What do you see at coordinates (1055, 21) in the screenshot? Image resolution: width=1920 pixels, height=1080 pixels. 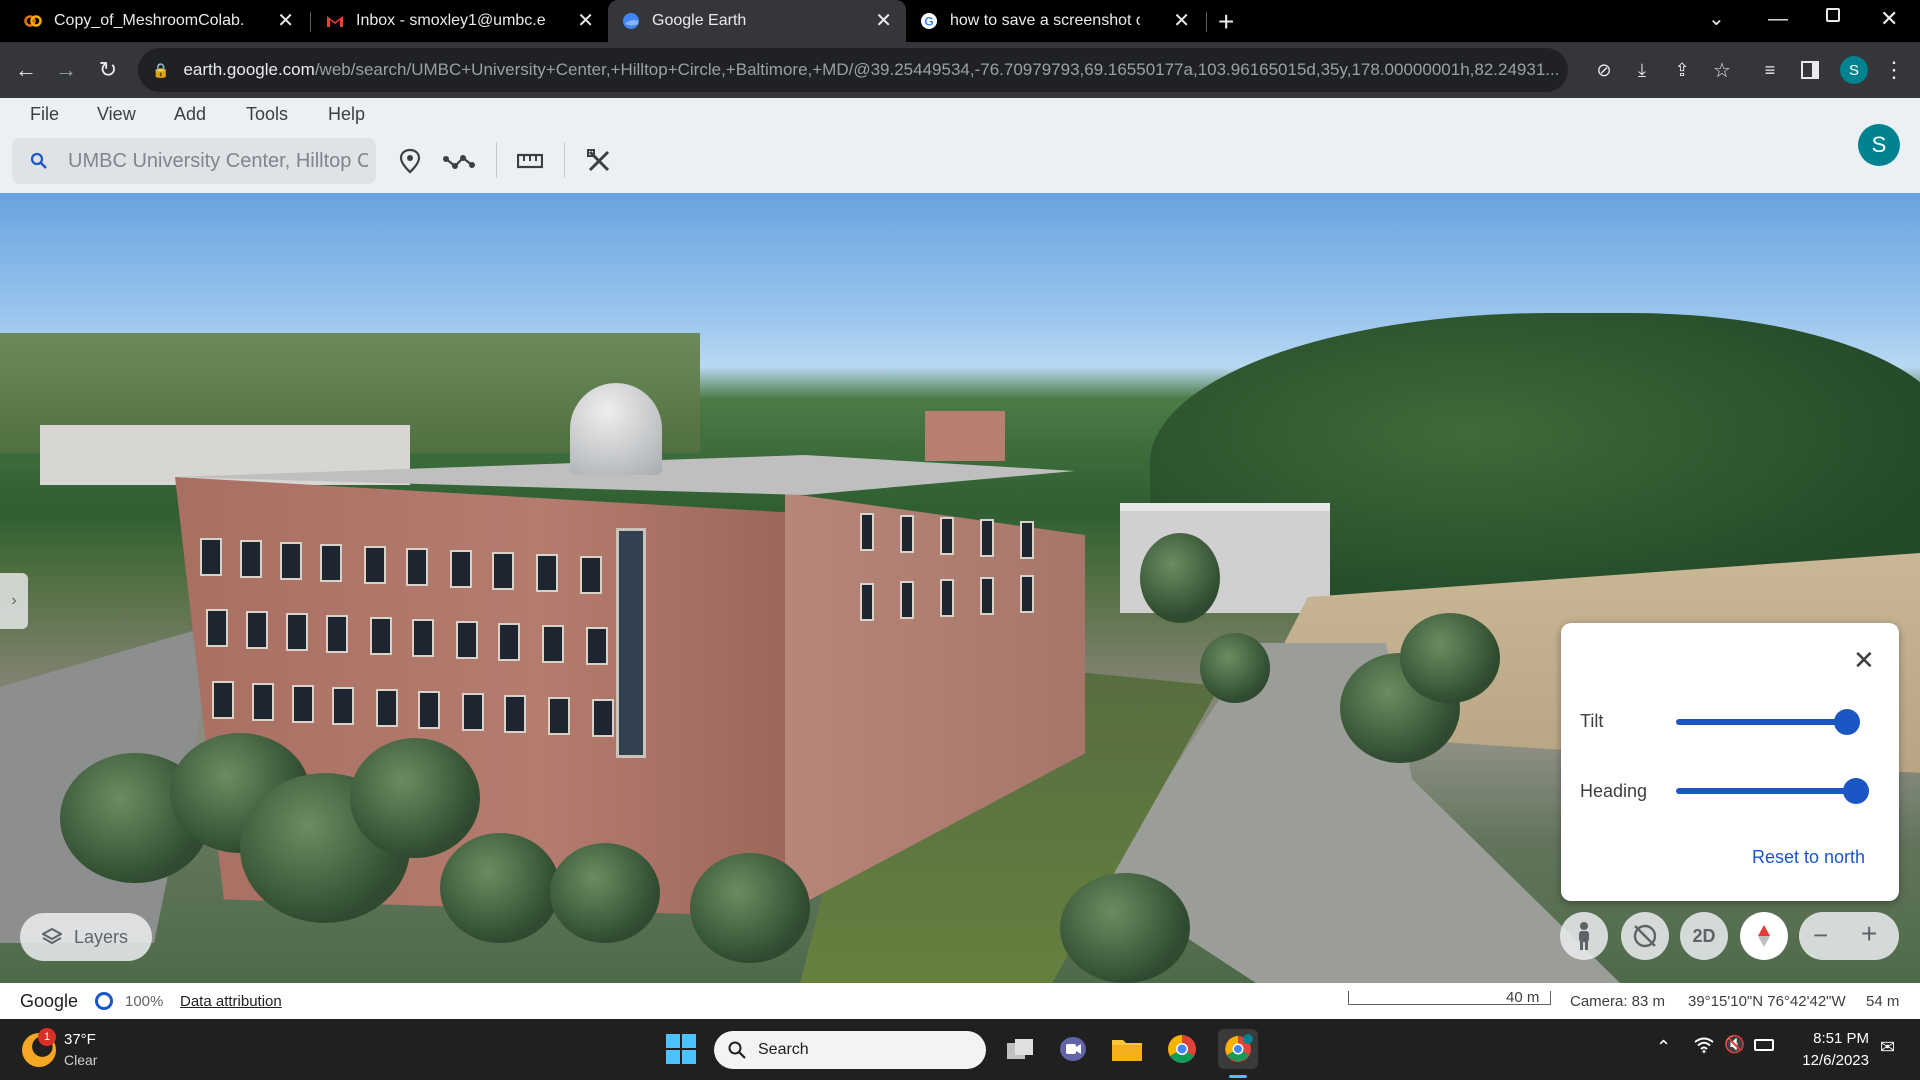 I see `tab-google-search: G how to save a screenshot on wi ✕` at bounding box center [1055, 21].